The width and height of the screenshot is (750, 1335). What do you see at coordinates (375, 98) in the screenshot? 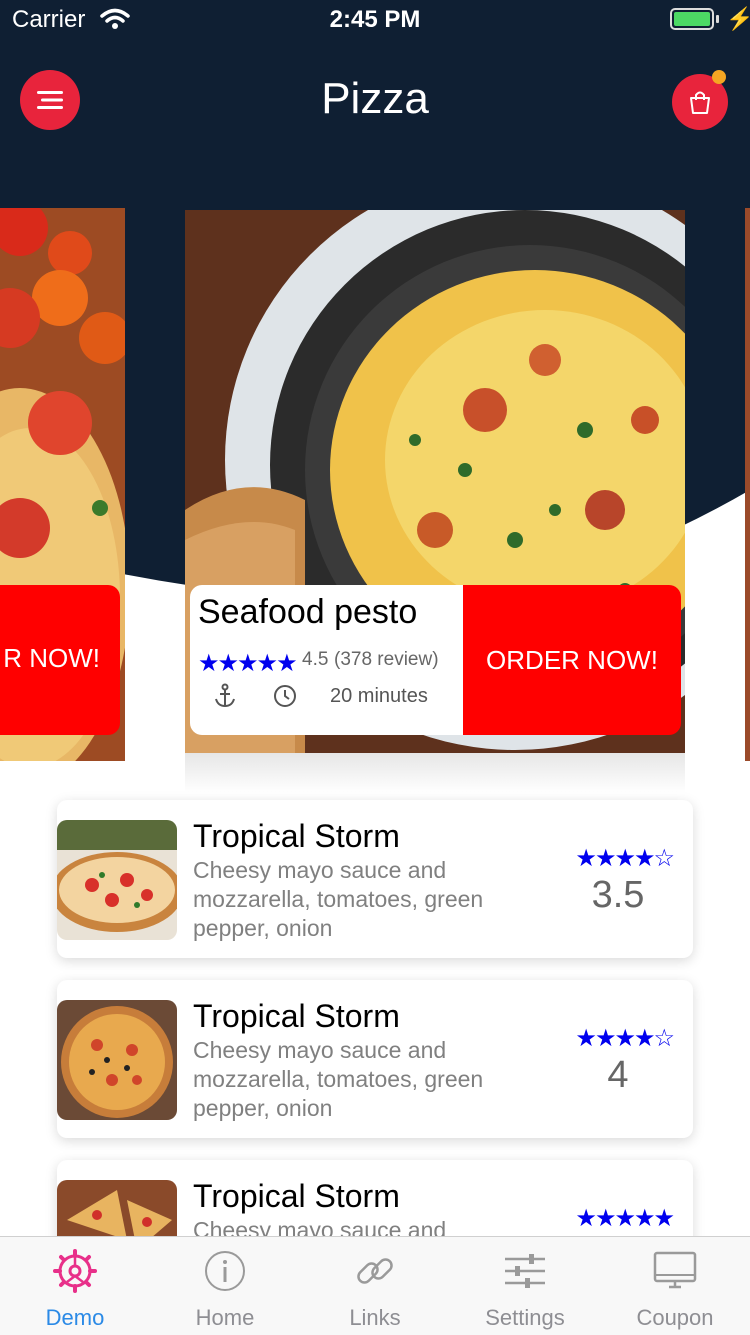
I see `page-title: Pizza` at bounding box center [375, 98].